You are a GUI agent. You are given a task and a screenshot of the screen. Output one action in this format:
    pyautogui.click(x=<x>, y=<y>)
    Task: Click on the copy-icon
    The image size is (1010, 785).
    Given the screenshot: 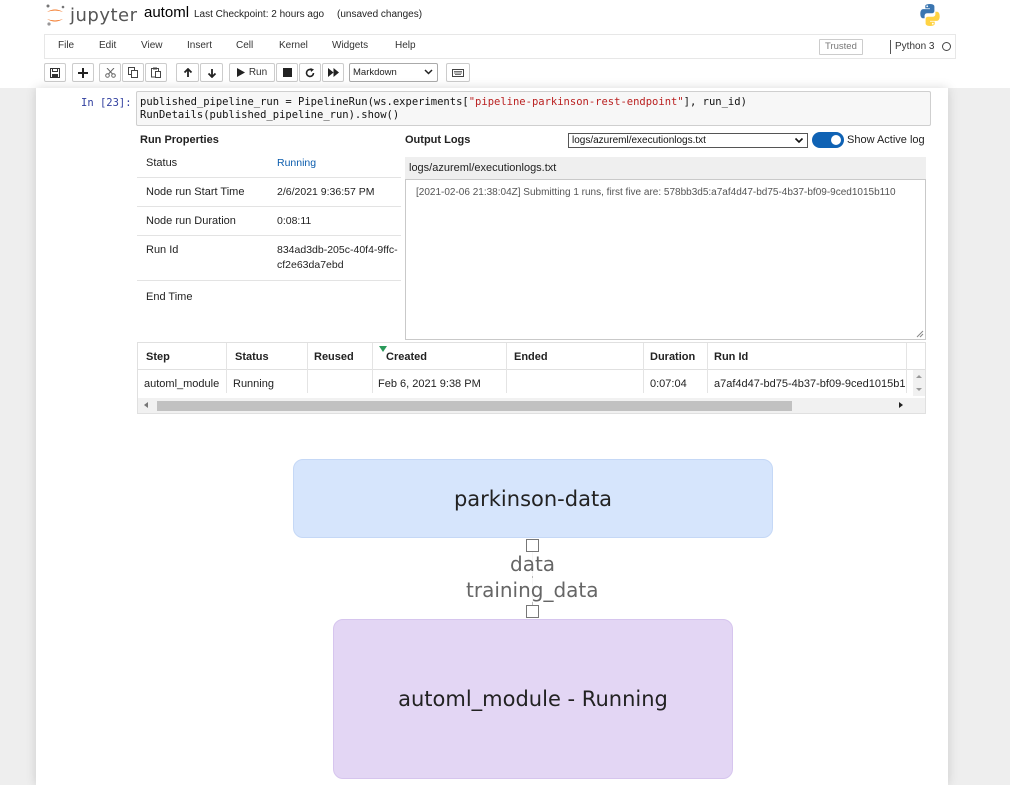 What is the action you would take?
    pyautogui.click(x=133, y=72)
    